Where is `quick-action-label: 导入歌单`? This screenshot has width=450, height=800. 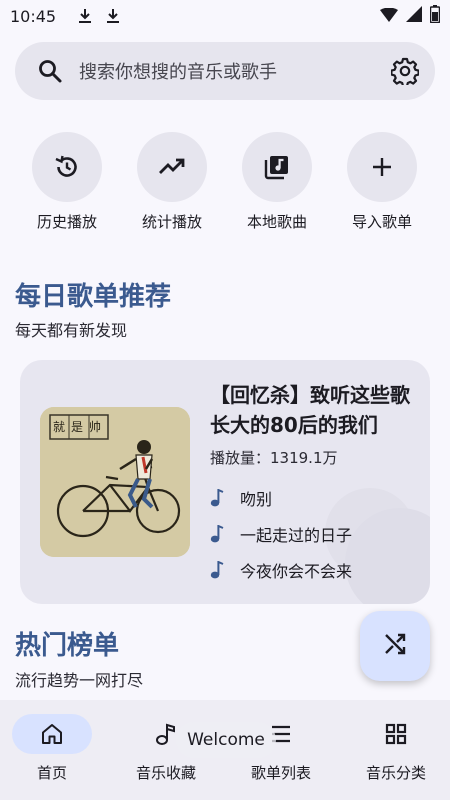
quick-action-label: 导入歌单 is located at coordinates (381, 222).